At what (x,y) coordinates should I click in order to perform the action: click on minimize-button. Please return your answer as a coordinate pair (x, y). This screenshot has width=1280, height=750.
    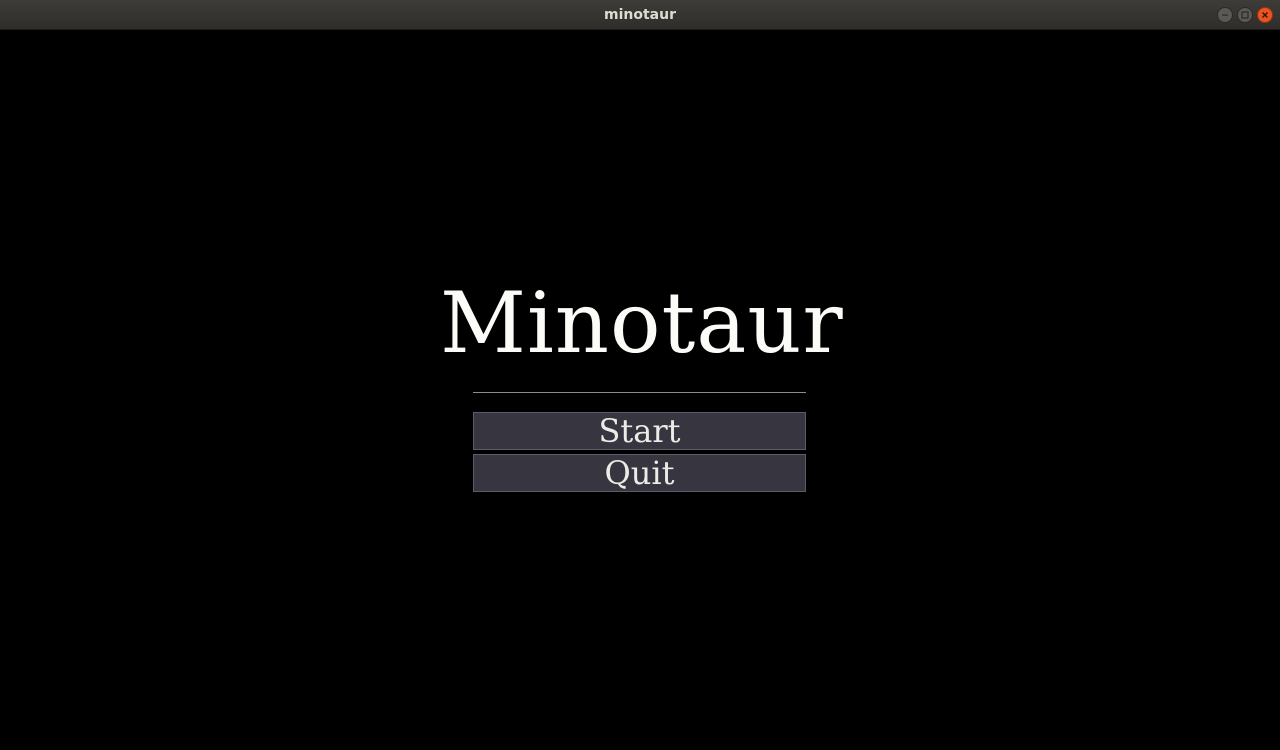
    Looking at the image, I should click on (1225, 15).